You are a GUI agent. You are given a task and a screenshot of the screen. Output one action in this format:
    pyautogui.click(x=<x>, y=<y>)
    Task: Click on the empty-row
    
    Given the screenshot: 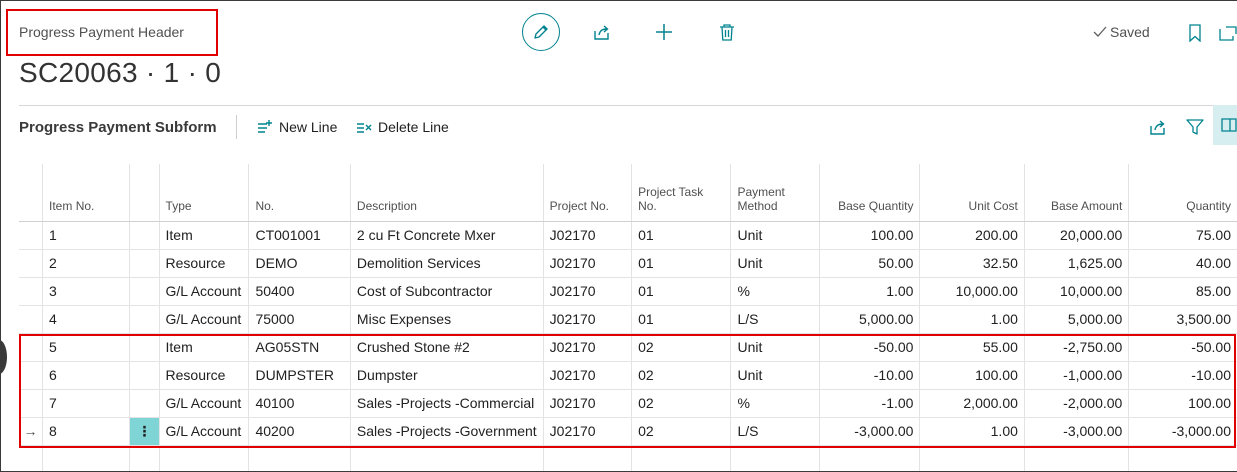 What is the action you would take?
    pyautogui.click(x=628, y=458)
    